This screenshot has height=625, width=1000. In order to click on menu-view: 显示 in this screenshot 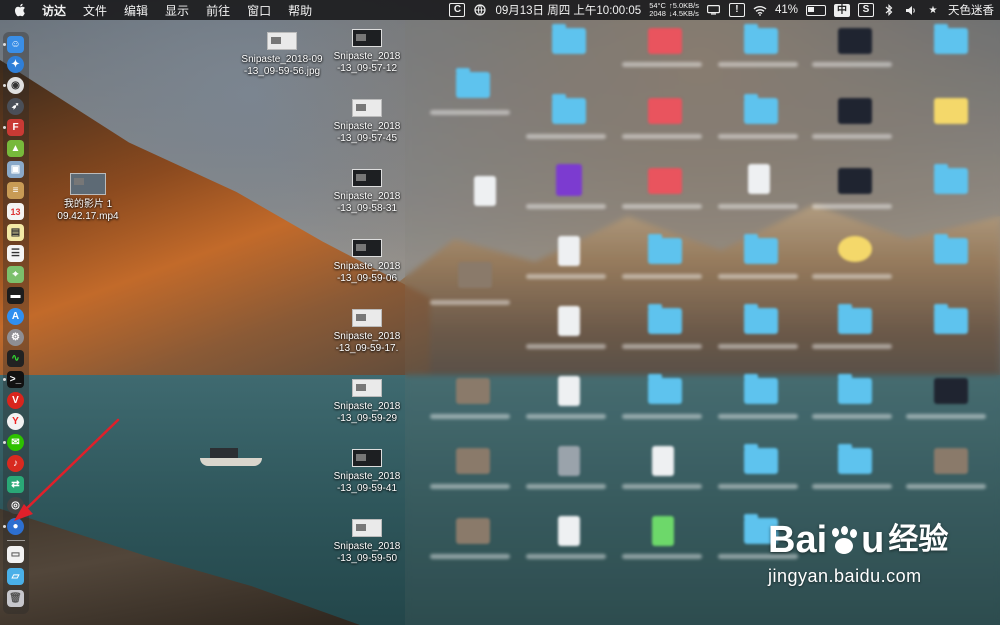, I will do `click(177, 10)`.